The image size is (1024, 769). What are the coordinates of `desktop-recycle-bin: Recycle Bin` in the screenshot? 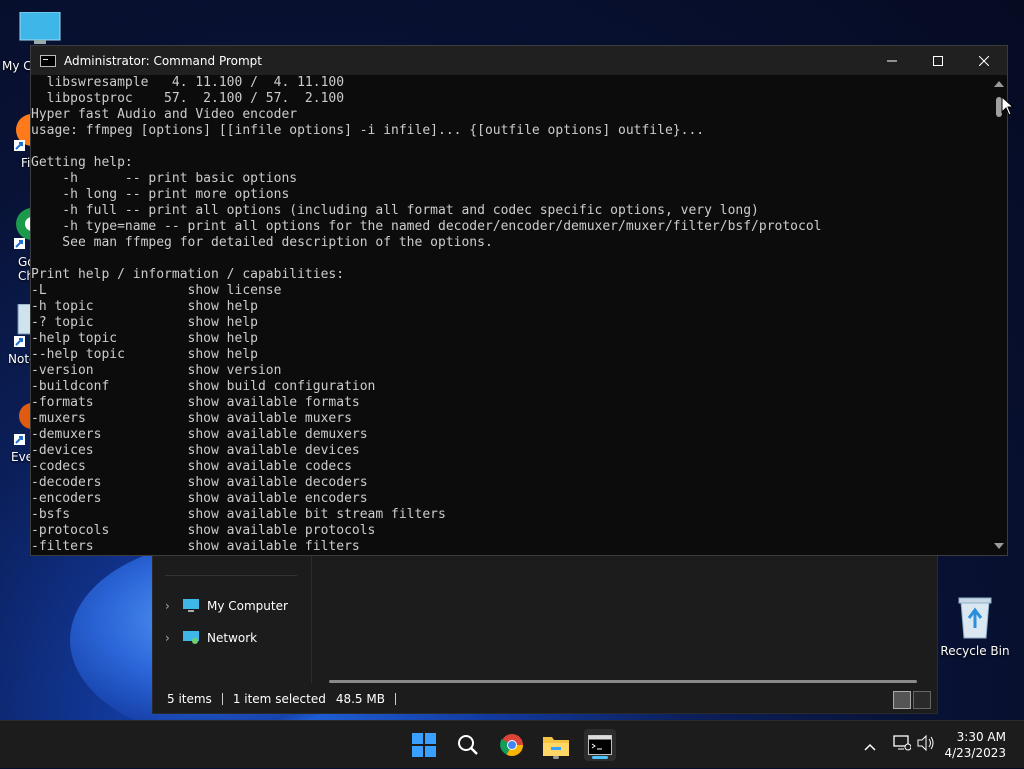 It's located at (975, 627).